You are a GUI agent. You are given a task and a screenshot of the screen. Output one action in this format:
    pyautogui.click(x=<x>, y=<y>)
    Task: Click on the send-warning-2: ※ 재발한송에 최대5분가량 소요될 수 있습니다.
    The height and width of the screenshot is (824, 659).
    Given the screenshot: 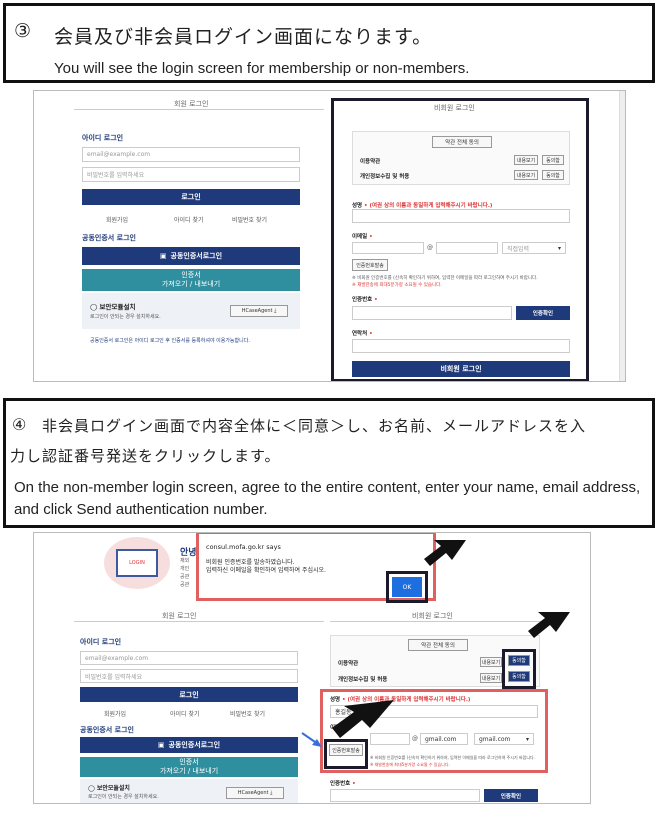 What is the action you would take?
    pyautogui.click(x=410, y=764)
    